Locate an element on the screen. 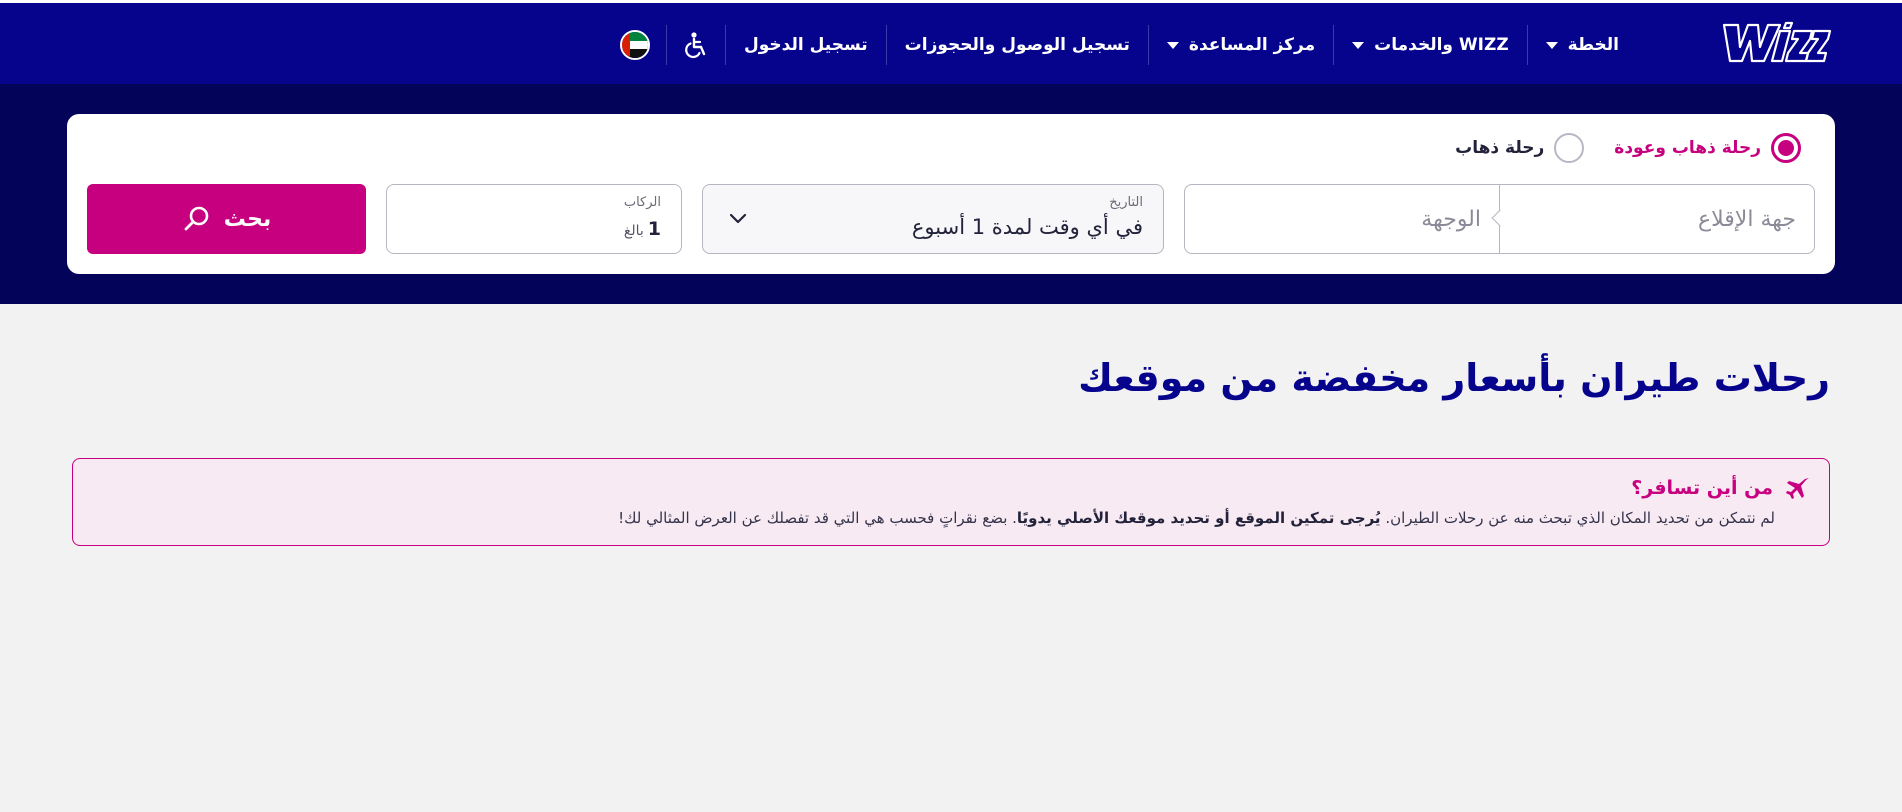 The width and height of the screenshot is (1902, 812). wheelchair-icon is located at coordinates (695, 45).